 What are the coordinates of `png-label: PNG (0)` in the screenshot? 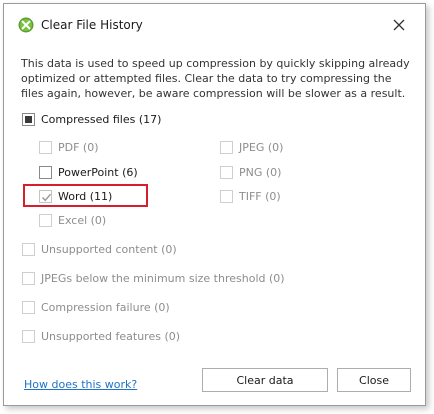 It's located at (260, 172).